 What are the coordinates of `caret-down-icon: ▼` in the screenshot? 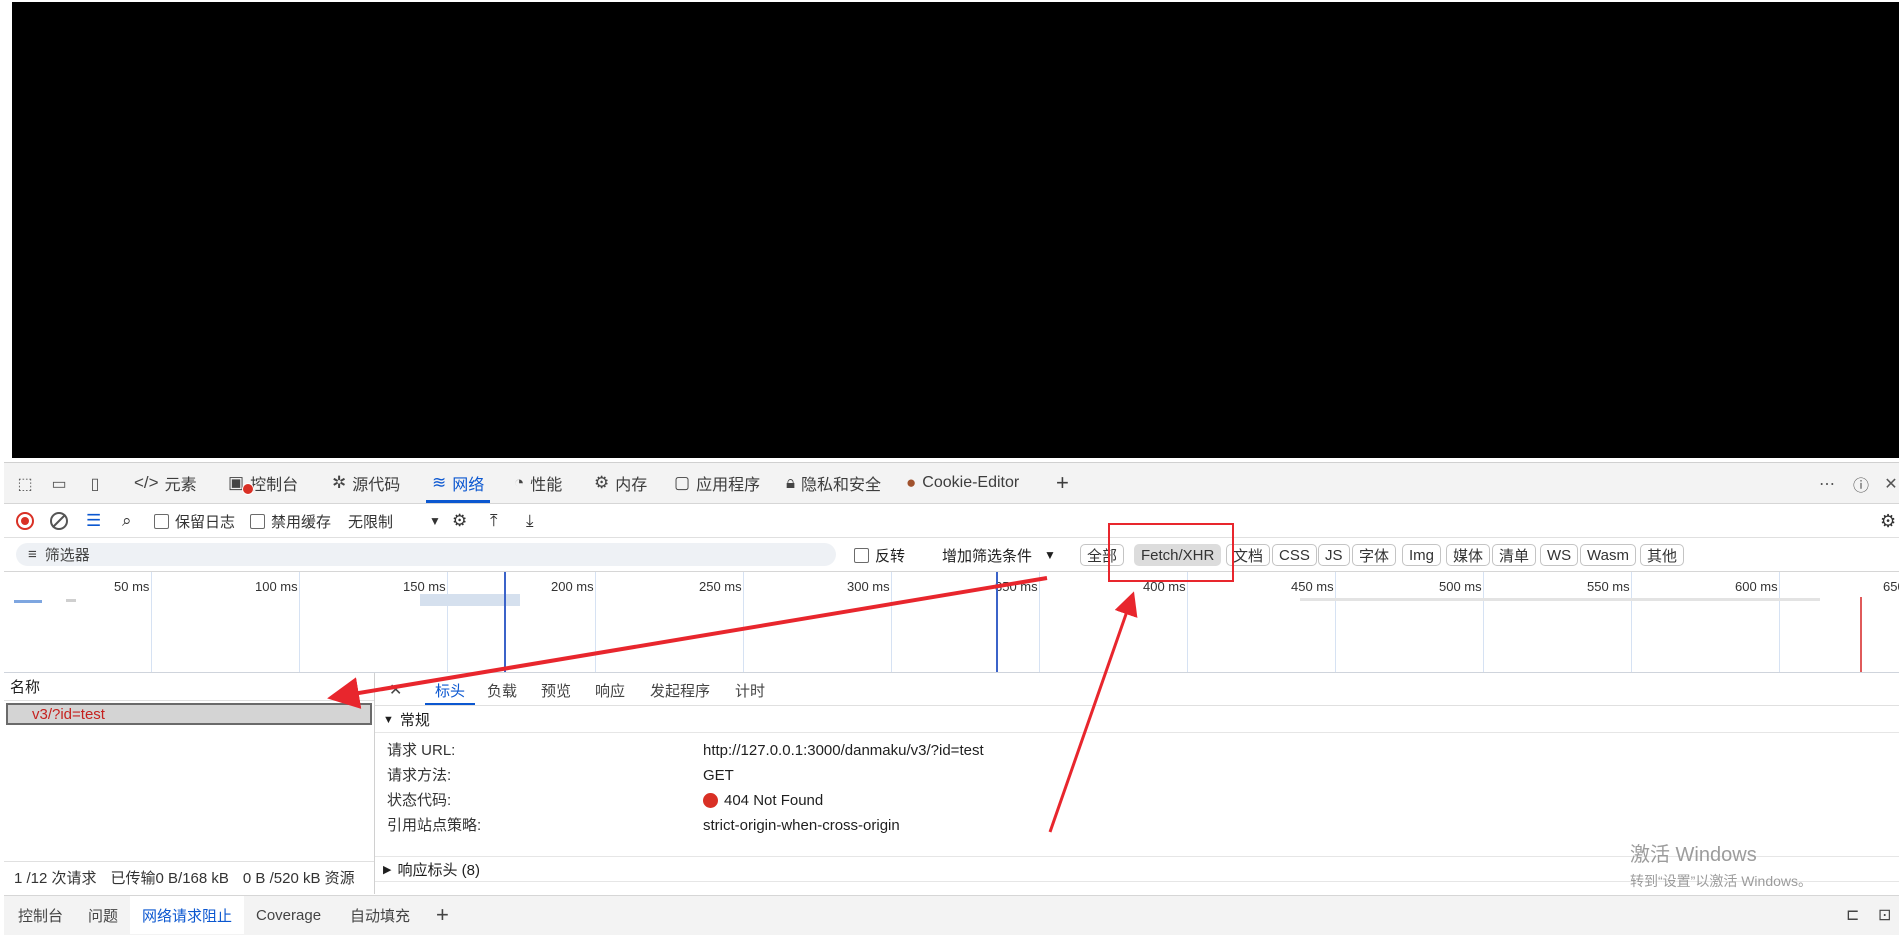 It's located at (388, 719).